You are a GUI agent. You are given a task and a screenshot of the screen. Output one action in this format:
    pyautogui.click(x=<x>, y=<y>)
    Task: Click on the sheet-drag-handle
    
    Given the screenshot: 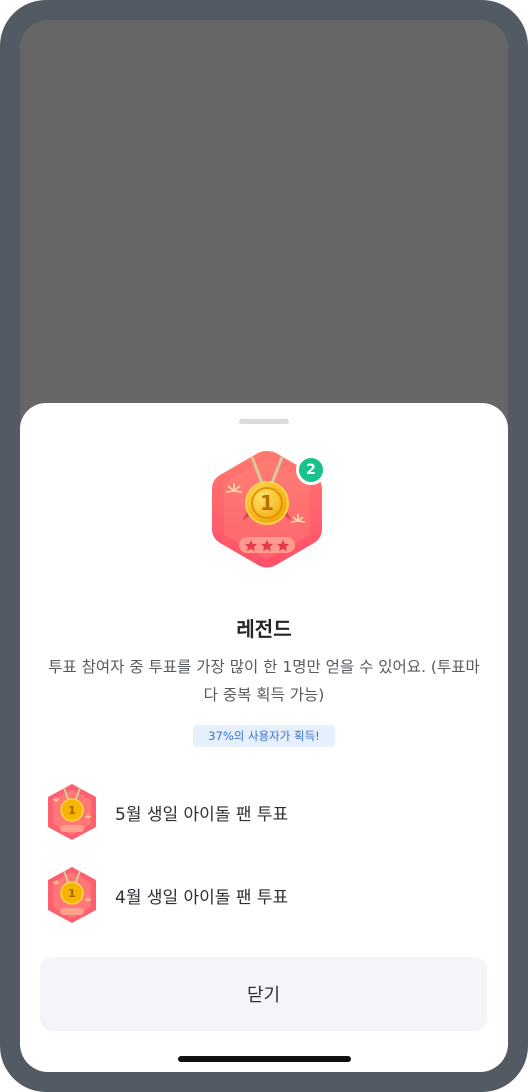 What is the action you would take?
    pyautogui.click(x=264, y=421)
    